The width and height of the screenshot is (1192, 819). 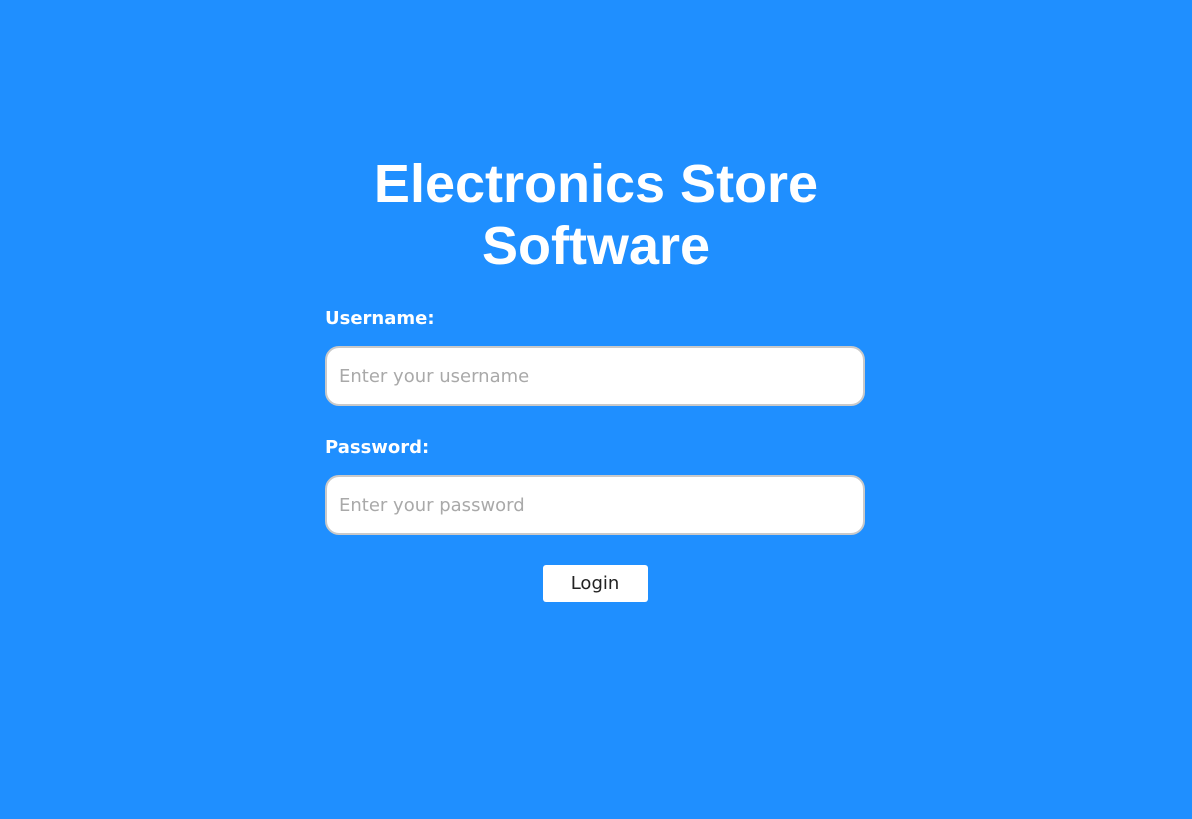 I want to click on login-button: Login, so click(x=595, y=583).